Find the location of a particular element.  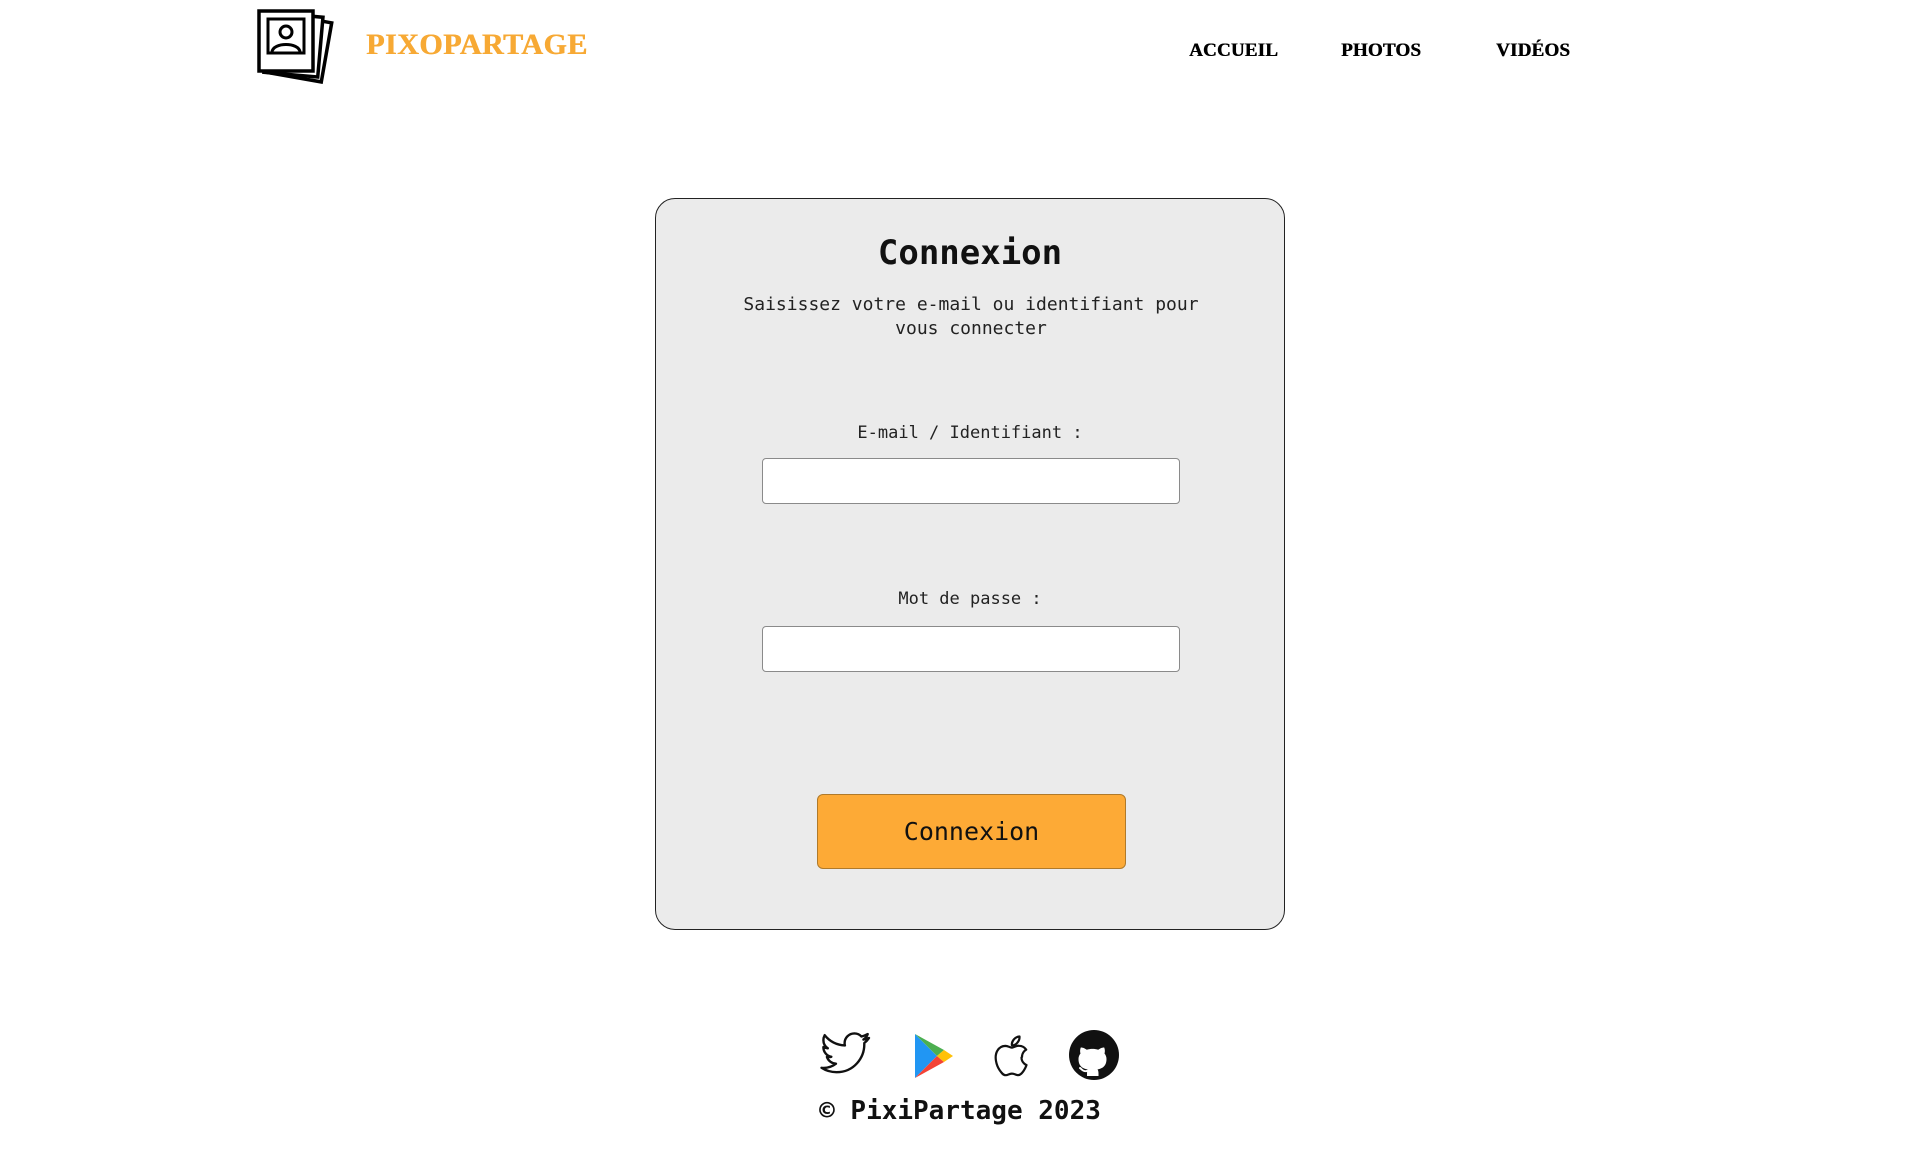

password-field is located at coordinates (971, 649).